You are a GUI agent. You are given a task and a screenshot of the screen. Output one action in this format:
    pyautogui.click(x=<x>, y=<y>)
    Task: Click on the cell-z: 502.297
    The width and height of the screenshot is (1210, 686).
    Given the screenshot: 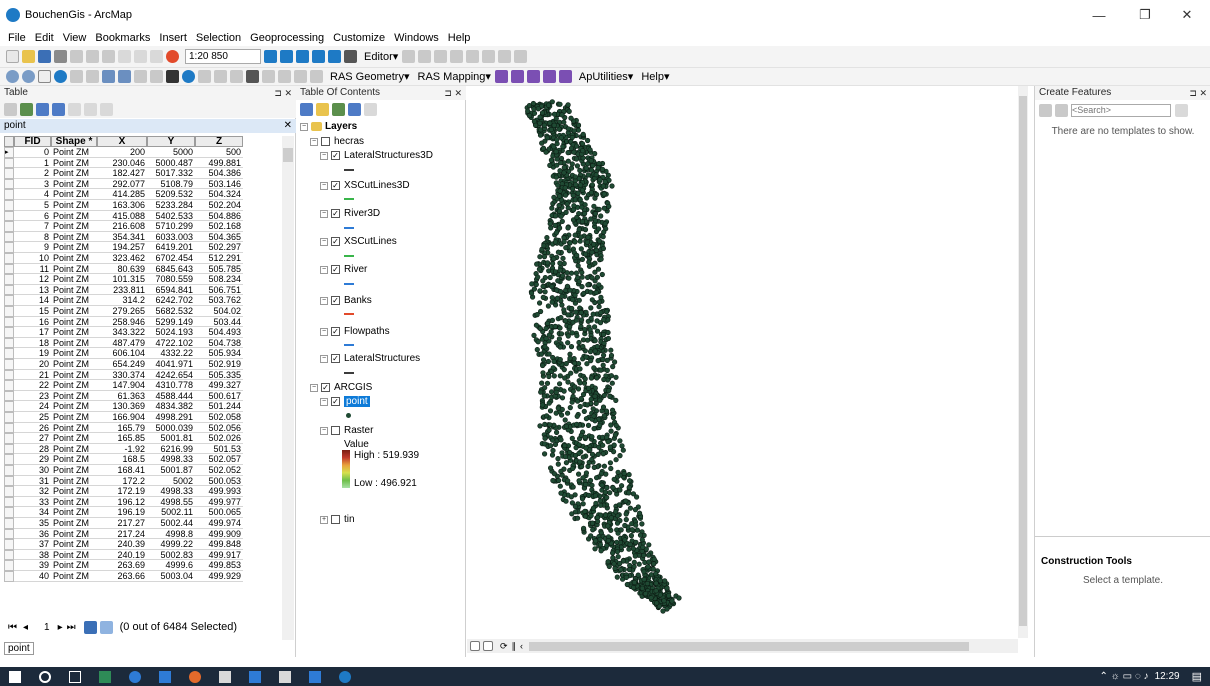 What is the action you would take?
    pyautogui.click(x=219, y=247)
    